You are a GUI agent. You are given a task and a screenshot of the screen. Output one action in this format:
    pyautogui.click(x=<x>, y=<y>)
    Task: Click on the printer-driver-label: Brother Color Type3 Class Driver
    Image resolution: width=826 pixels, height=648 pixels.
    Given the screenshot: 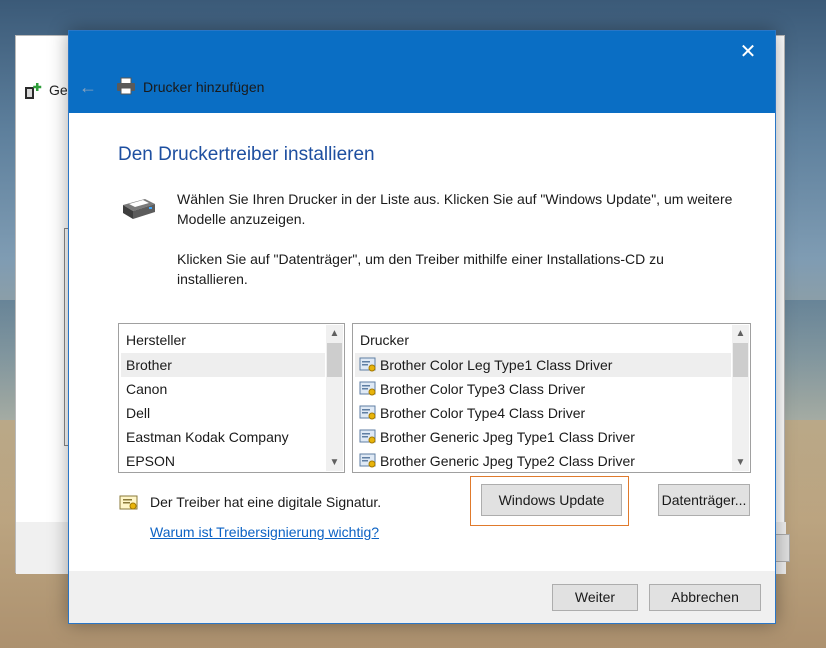 What is the action you would take?
    pyautogui.click(x=483, y=389)
    